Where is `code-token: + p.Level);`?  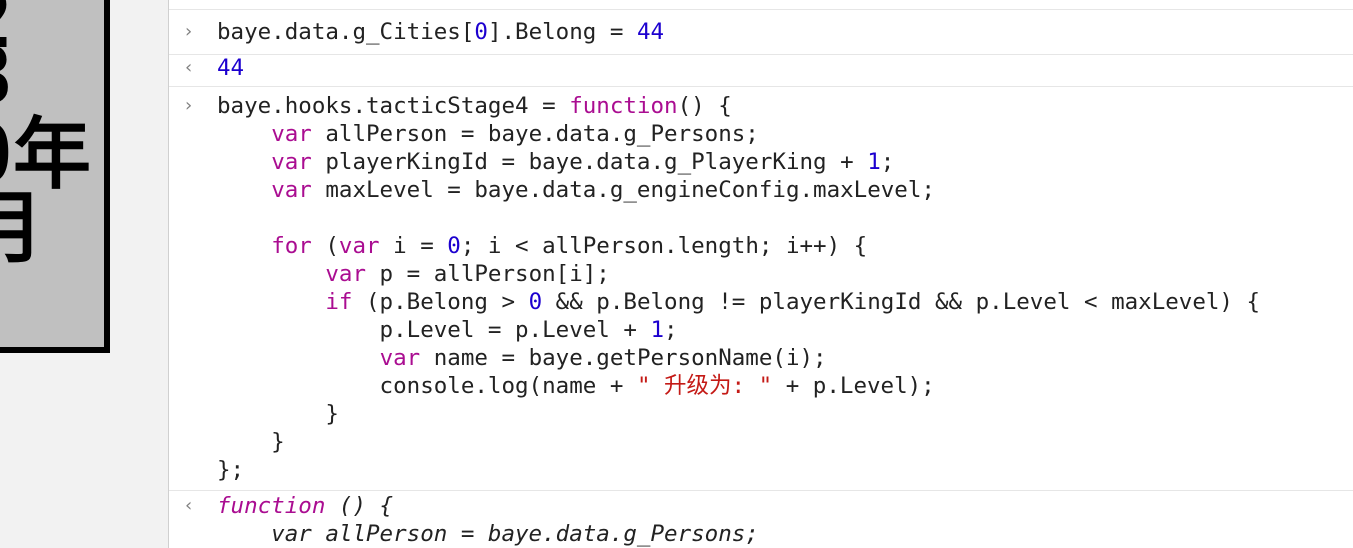
code-token: + p.Level); is located at coordinates (853, 386).